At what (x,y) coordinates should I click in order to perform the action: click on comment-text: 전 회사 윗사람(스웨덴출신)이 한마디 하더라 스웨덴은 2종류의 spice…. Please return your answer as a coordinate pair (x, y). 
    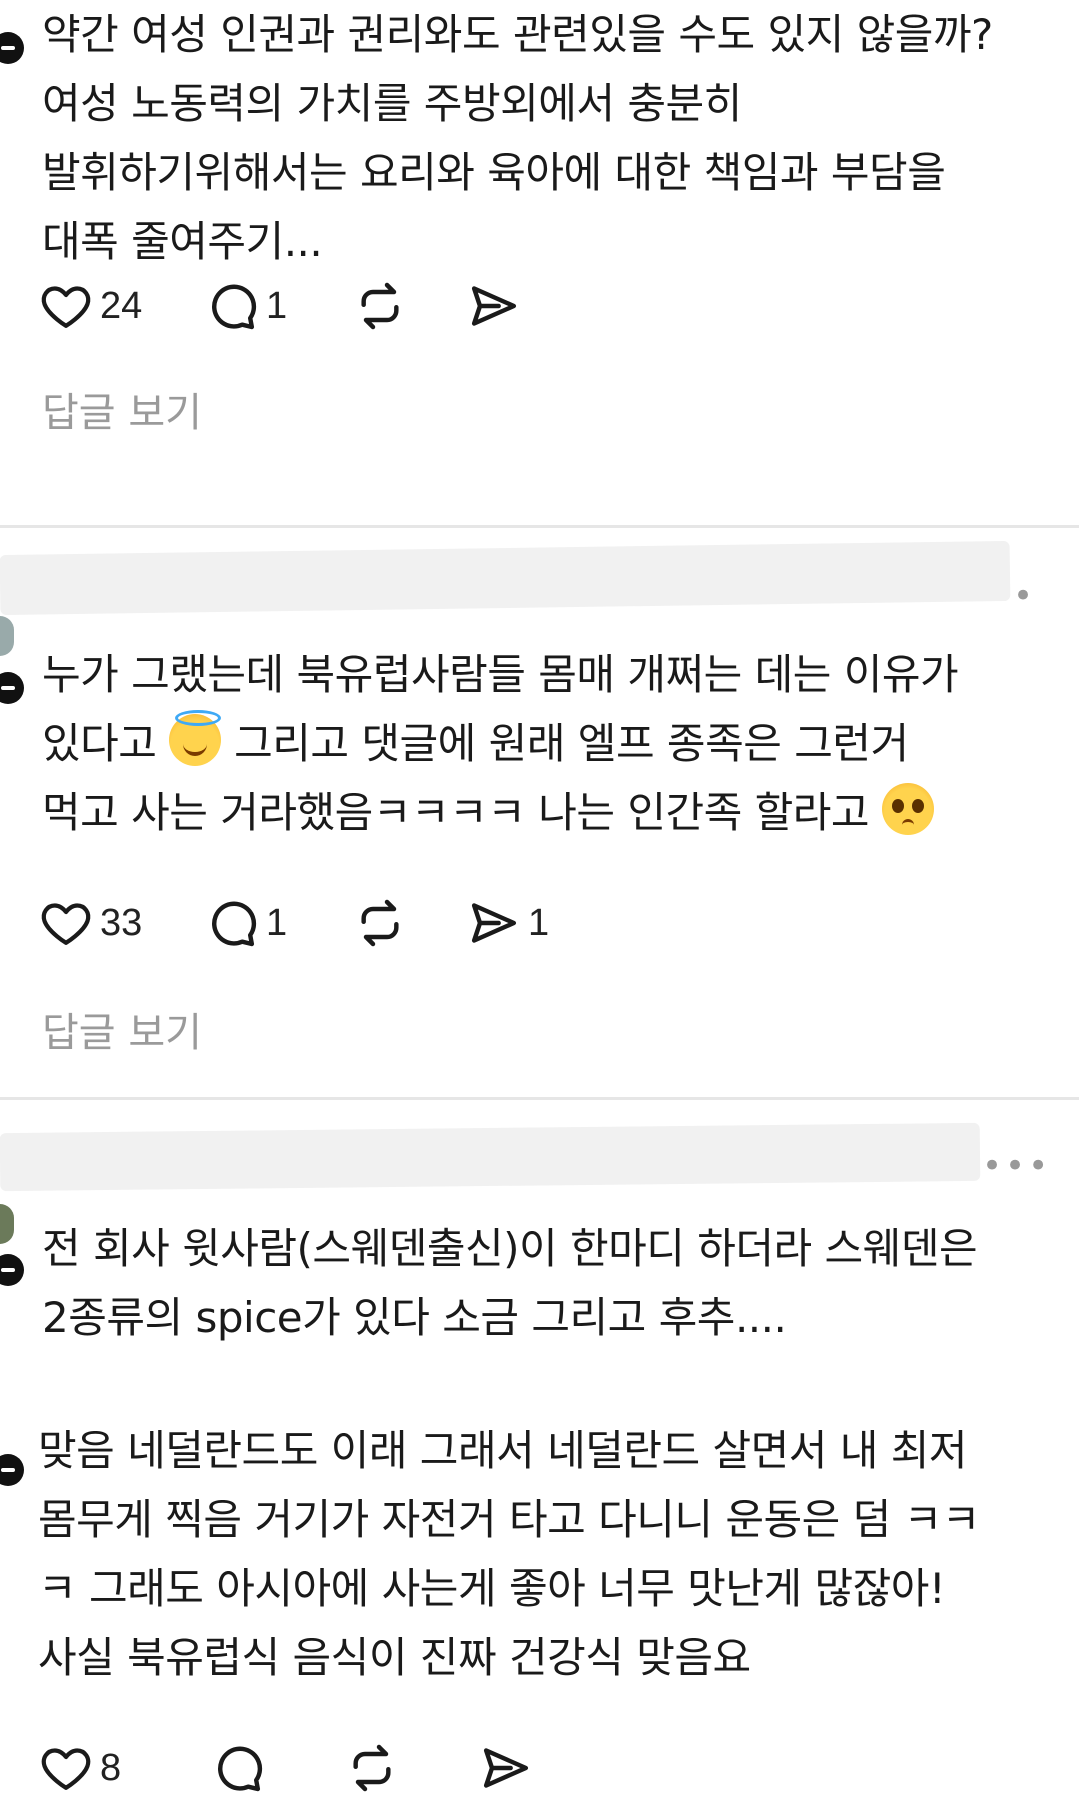
    Looking at the image, I should click on (510, 1283).